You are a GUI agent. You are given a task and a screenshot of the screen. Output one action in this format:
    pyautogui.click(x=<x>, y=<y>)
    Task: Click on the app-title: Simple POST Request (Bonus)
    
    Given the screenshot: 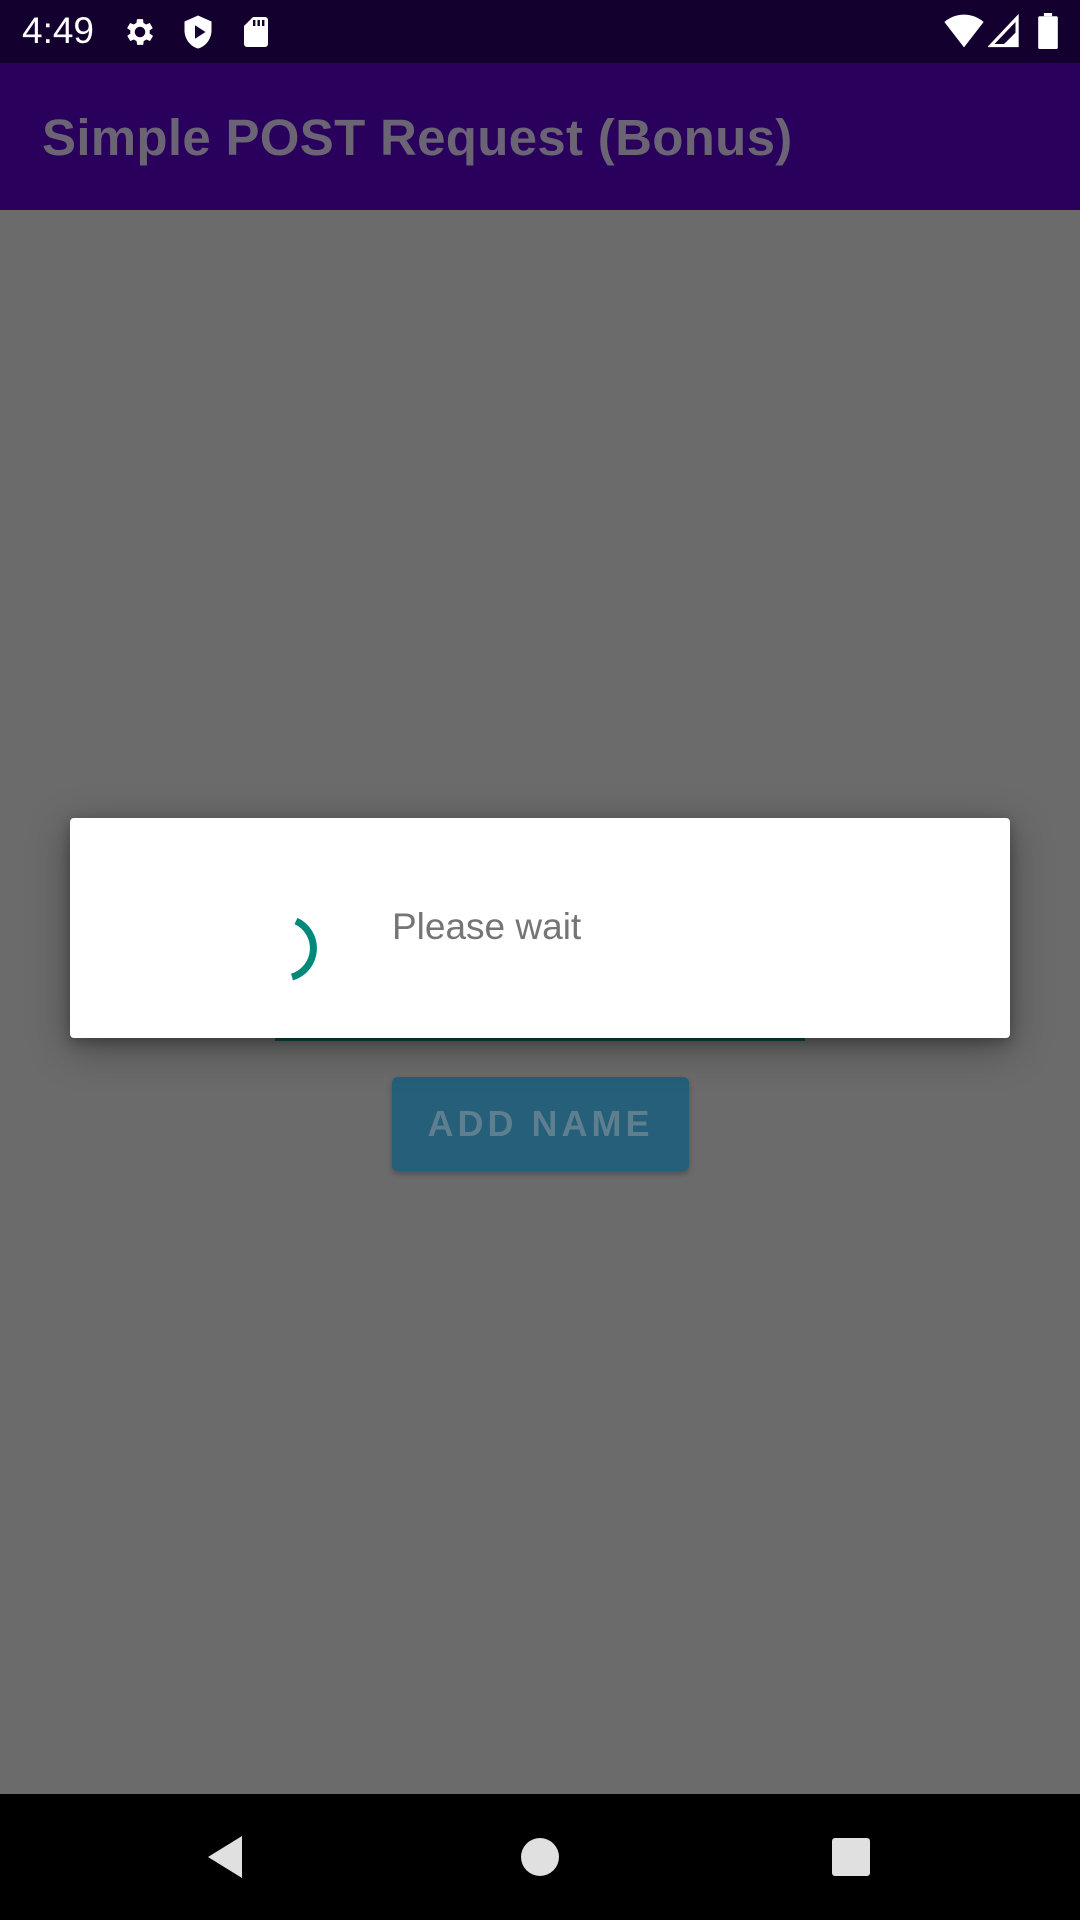 What is the action you would take?
    pyautogui.click(x=417, y=137)
    